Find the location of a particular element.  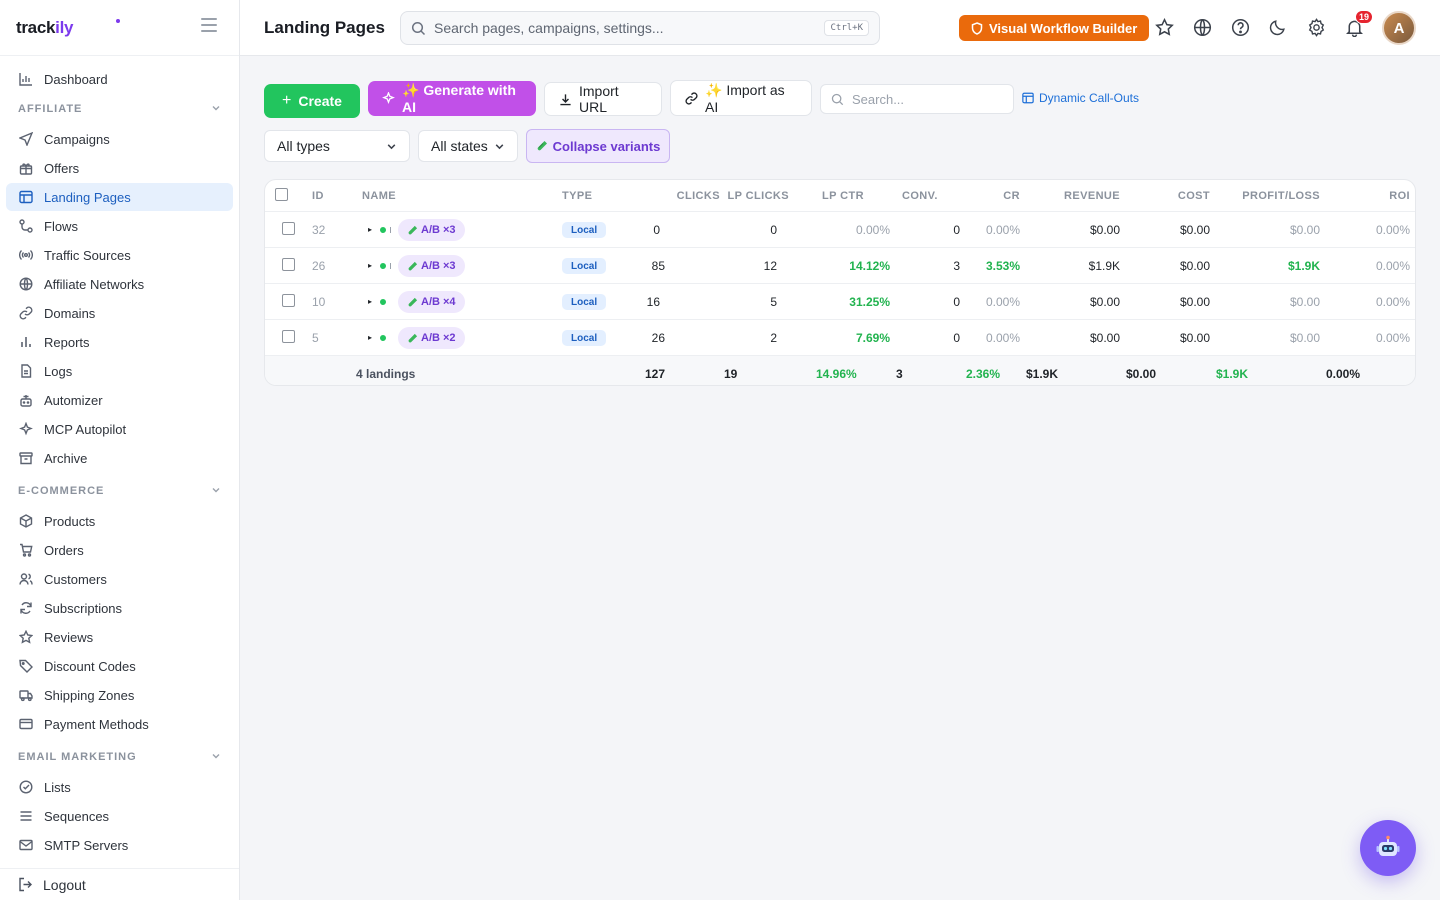

favorites-star-icon is located at coordinates (1164, 27).